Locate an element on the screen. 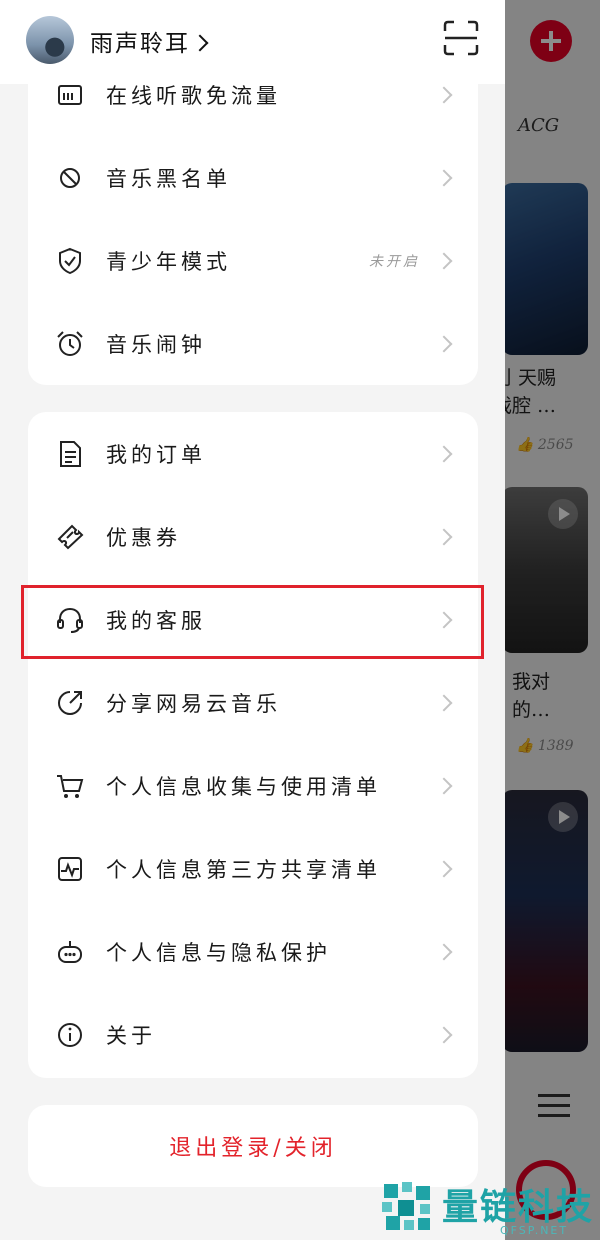 This screenshot has height=1240, width=600. robot-icon is located at coordinates (70, 952).